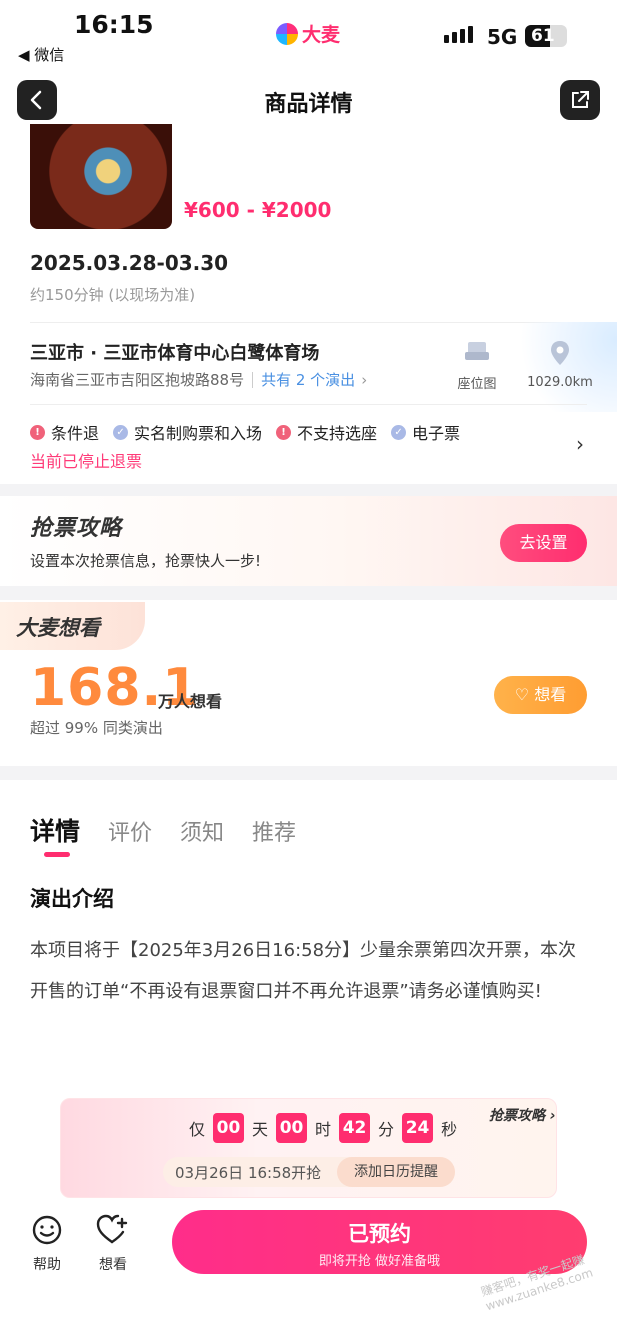 The image size is (617, 1334). Describe the element at coordinates (58, 628) in the screenshot. I see `want-tag-label: 大麦想看` at that location.